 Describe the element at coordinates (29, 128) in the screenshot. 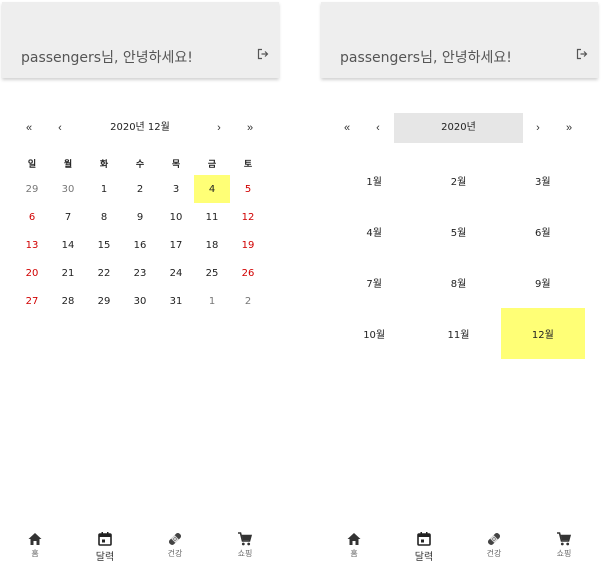

I see `prev-year-button: «` at that location.